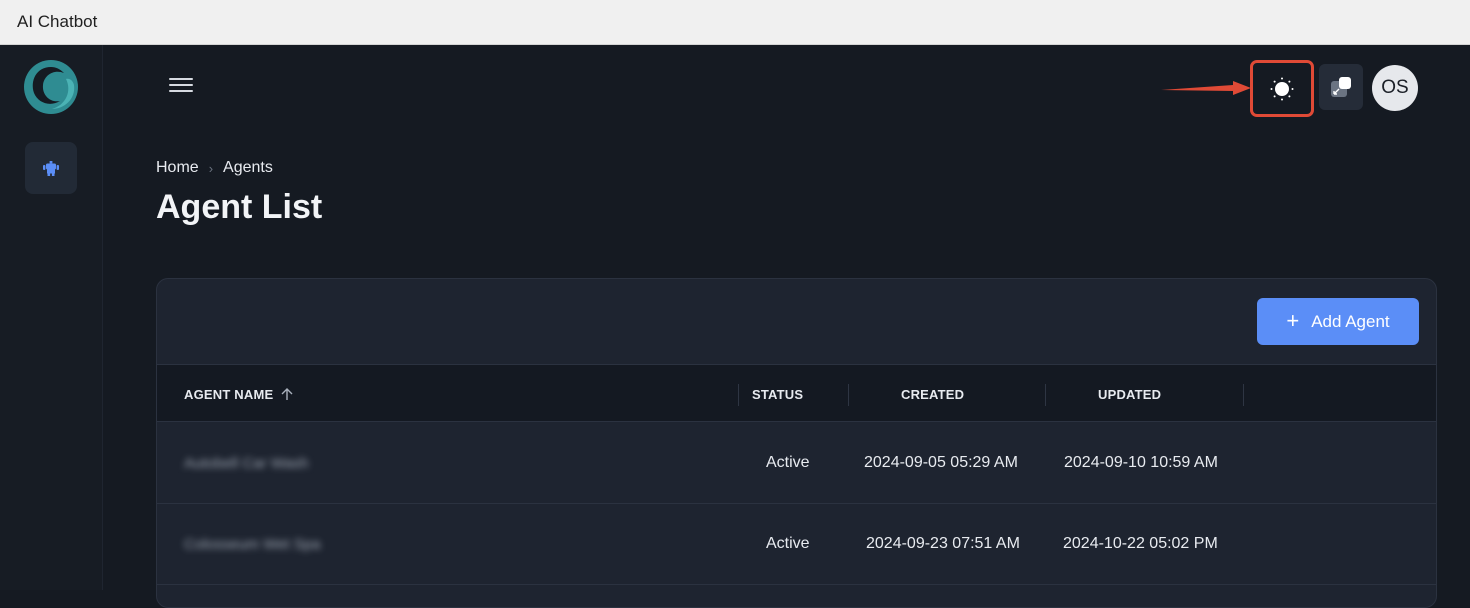 The height and width of the screenshot is (608, 1470). I want to click on sun-icon, so click(1282, 88).